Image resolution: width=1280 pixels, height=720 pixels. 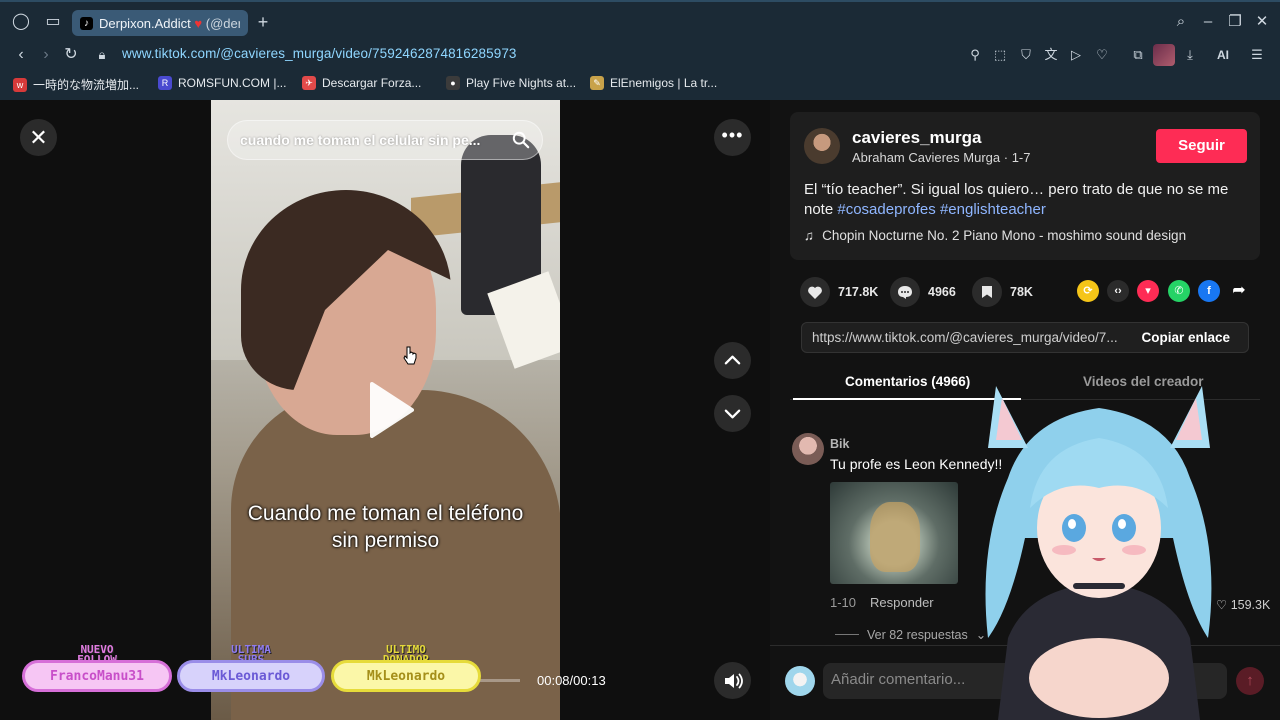 What do you see at coordinates (732, 680) in the screenshot?
I see `volume-button` at bounding box center [732, 680].